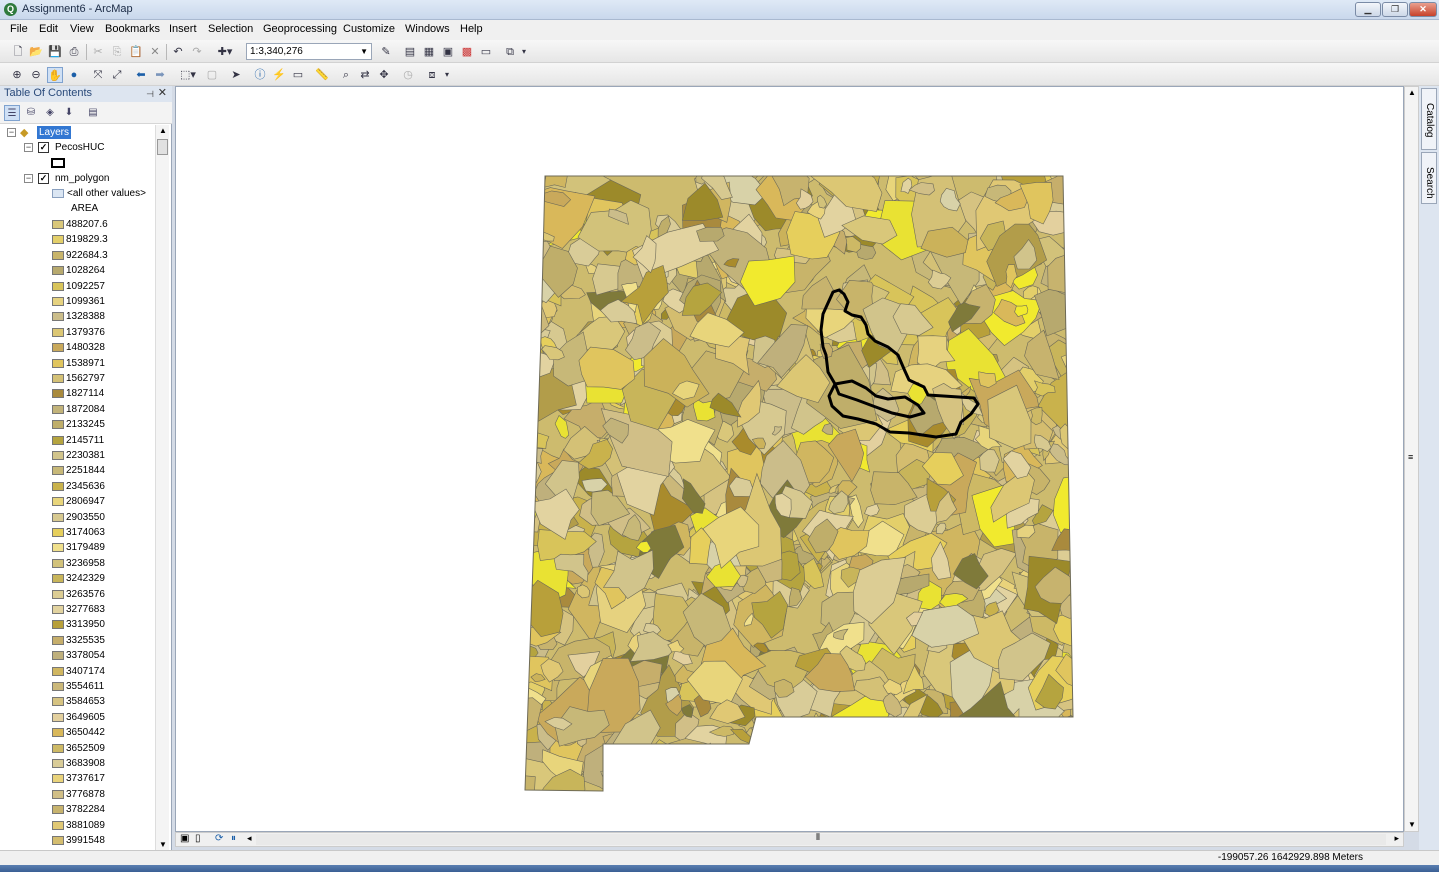 This screenshot has height=872, width=1439. What do you see at coordinates (77, 193) in the screenshot?
I see `legend-class-row: <all other values>` at bounding box center [77, 193].